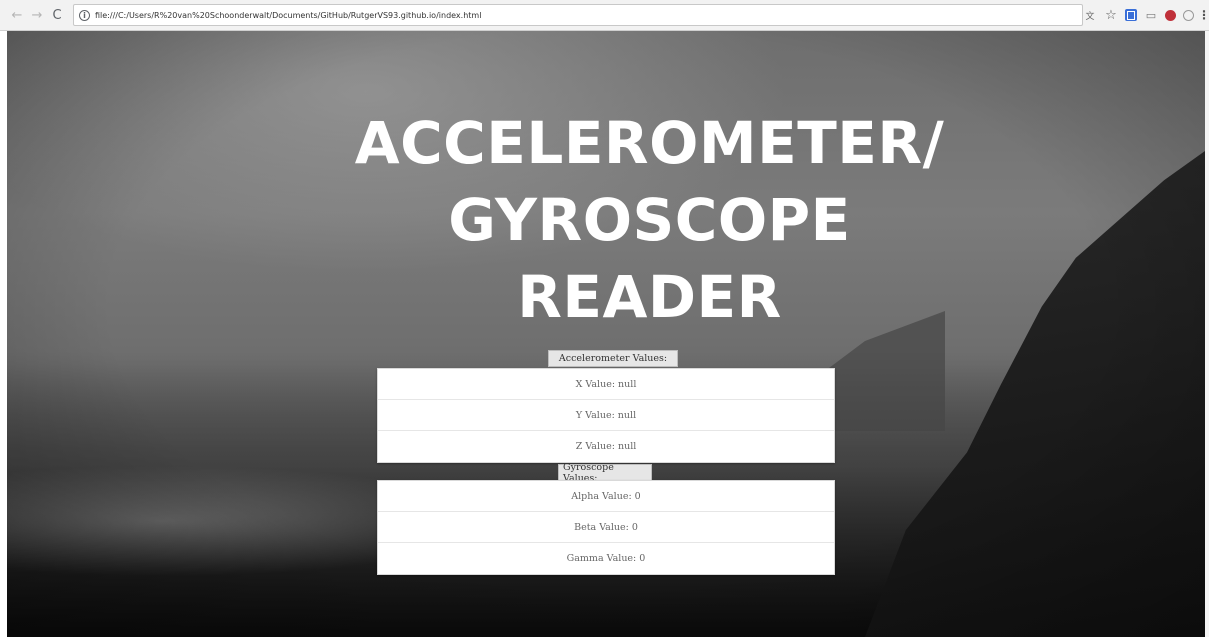  I want to click on reload-icon: C, so click(57, 15).